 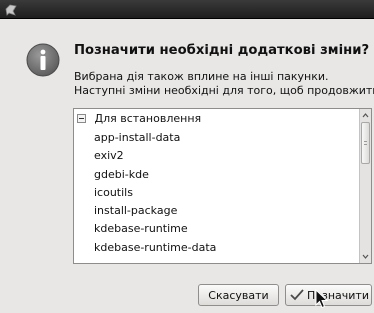 What do you see at coordinates (155, 175) in the screenshot?
I see `list-item: gdebi-kde` at bounding box center [155, 175].